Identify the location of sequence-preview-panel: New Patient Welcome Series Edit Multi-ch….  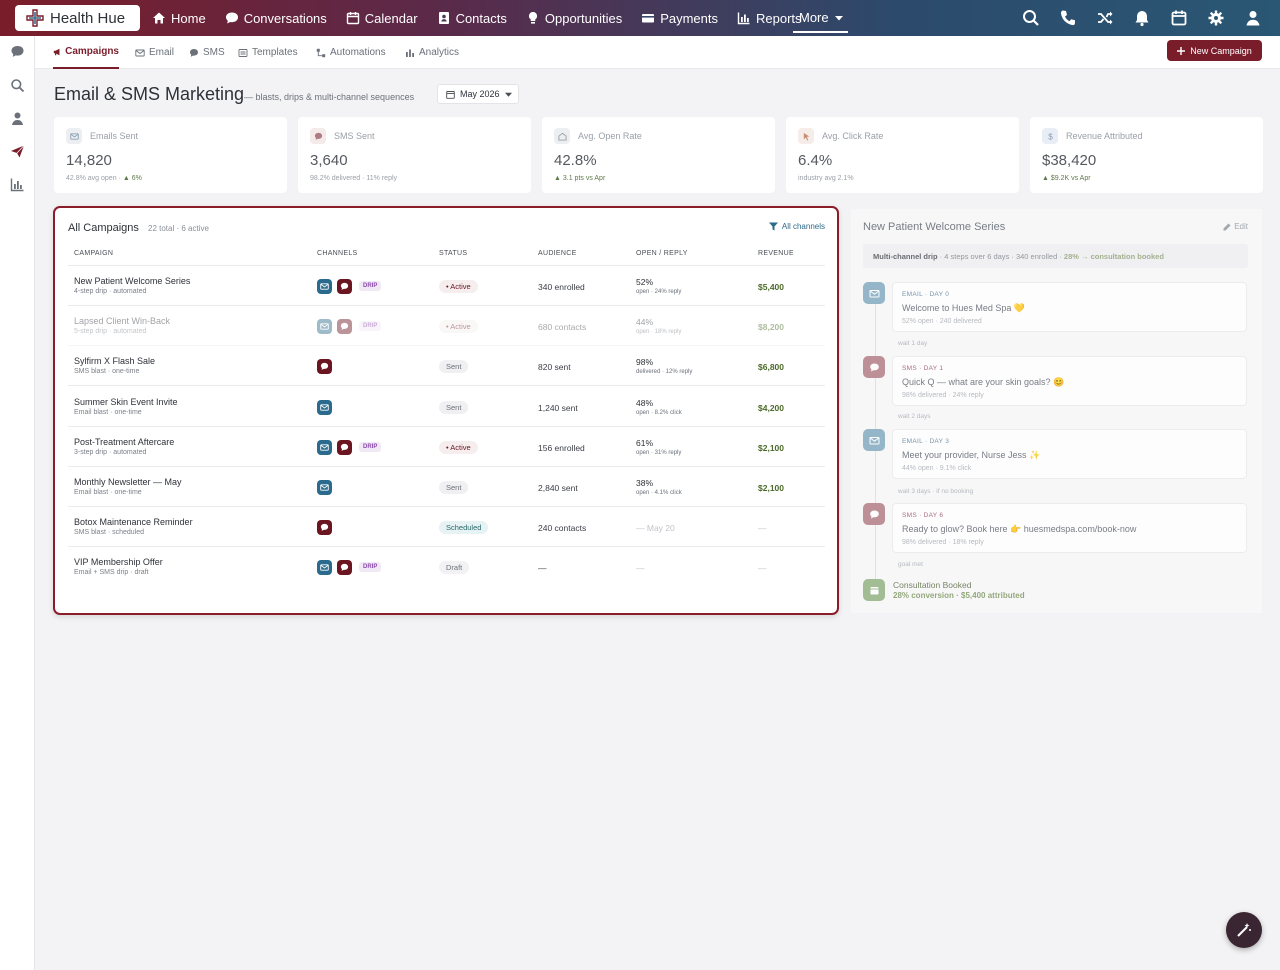
(1056, 411).